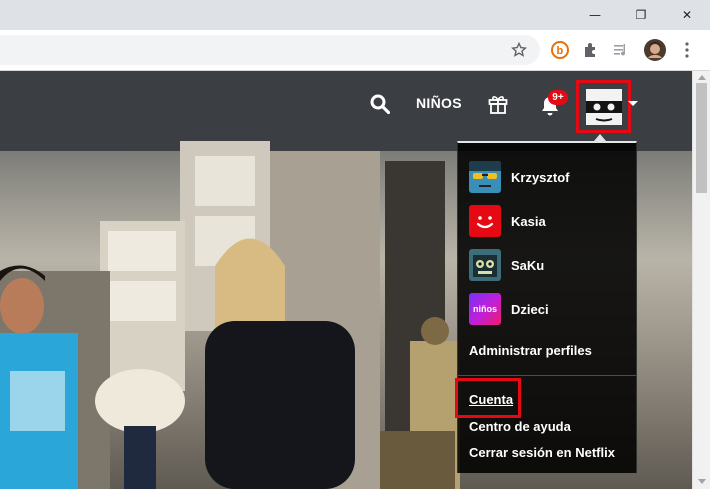 This screenshot has width=710, height=489. I want to click on address-bar, so click(270, 50).